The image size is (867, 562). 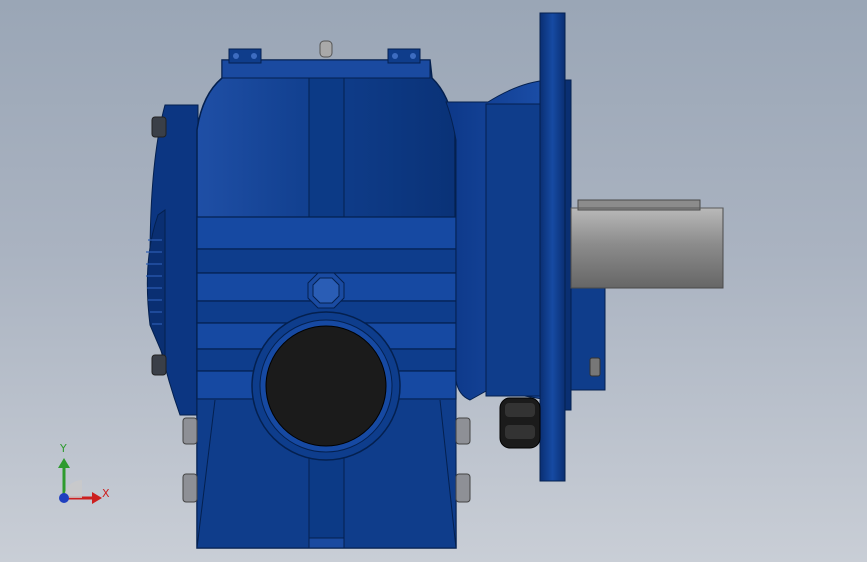 I want to click on output-bore, so click(x=326, y=386).